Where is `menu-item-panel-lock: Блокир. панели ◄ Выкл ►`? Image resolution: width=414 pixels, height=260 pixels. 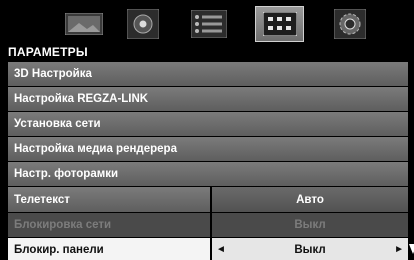
menu-item-panel-lock: Блокир. панели ◄ Выкл ► is located at coordinates (211, 248).